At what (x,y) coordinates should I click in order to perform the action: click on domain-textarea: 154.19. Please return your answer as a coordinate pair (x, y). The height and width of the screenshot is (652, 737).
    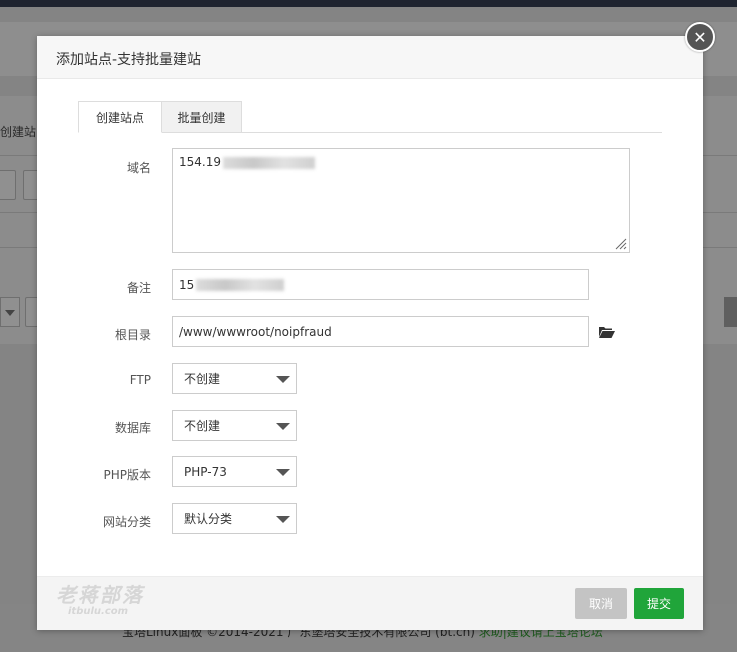
    Looking at the image, I should click on (401, 200).